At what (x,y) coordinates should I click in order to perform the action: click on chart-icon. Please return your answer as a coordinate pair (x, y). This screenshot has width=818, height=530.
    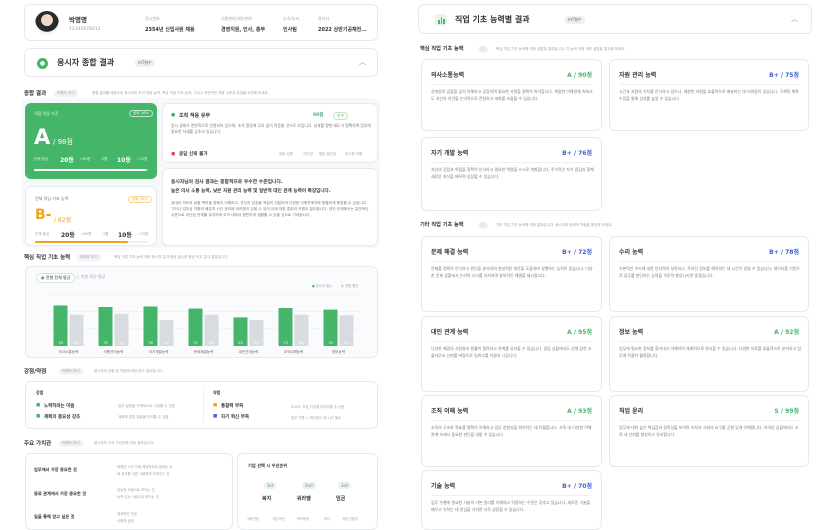
    Looking at the image, I should click on (441, 20).